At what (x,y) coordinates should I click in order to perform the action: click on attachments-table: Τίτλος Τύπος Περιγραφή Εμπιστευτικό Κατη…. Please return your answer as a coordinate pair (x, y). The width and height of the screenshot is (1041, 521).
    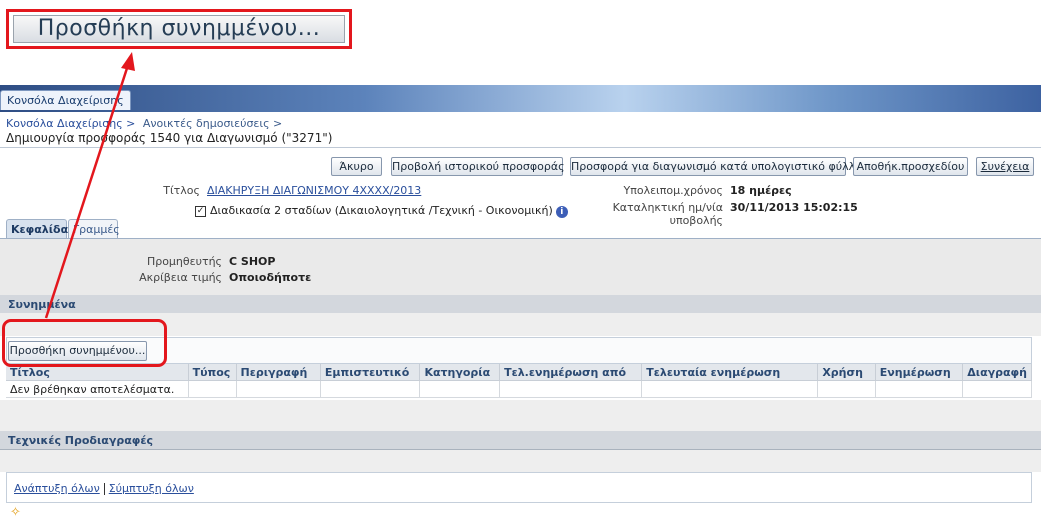
    Looking at the image, I should click on (519, 381).